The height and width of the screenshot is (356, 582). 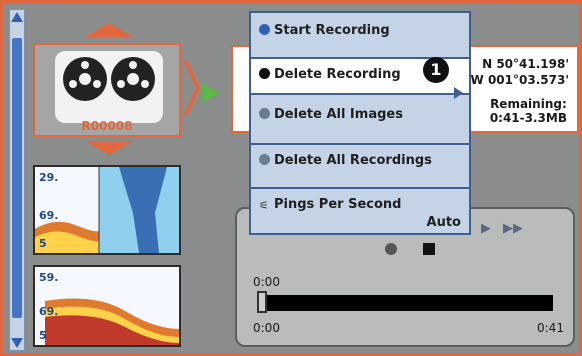 I want to click on scroll-up-icon, so click(x=17, y=17).